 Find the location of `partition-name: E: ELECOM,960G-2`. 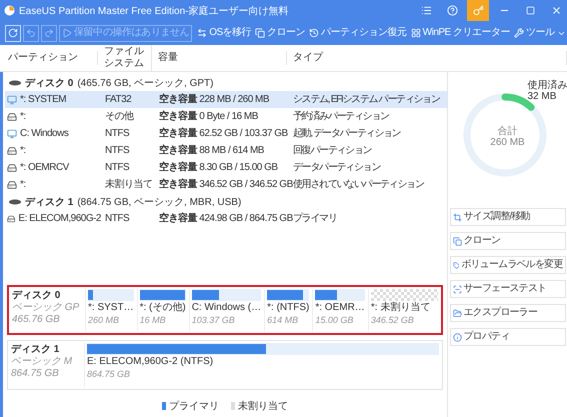

partition-name: E: ELECOM,960G-2 is located at coordinates (59, 218).